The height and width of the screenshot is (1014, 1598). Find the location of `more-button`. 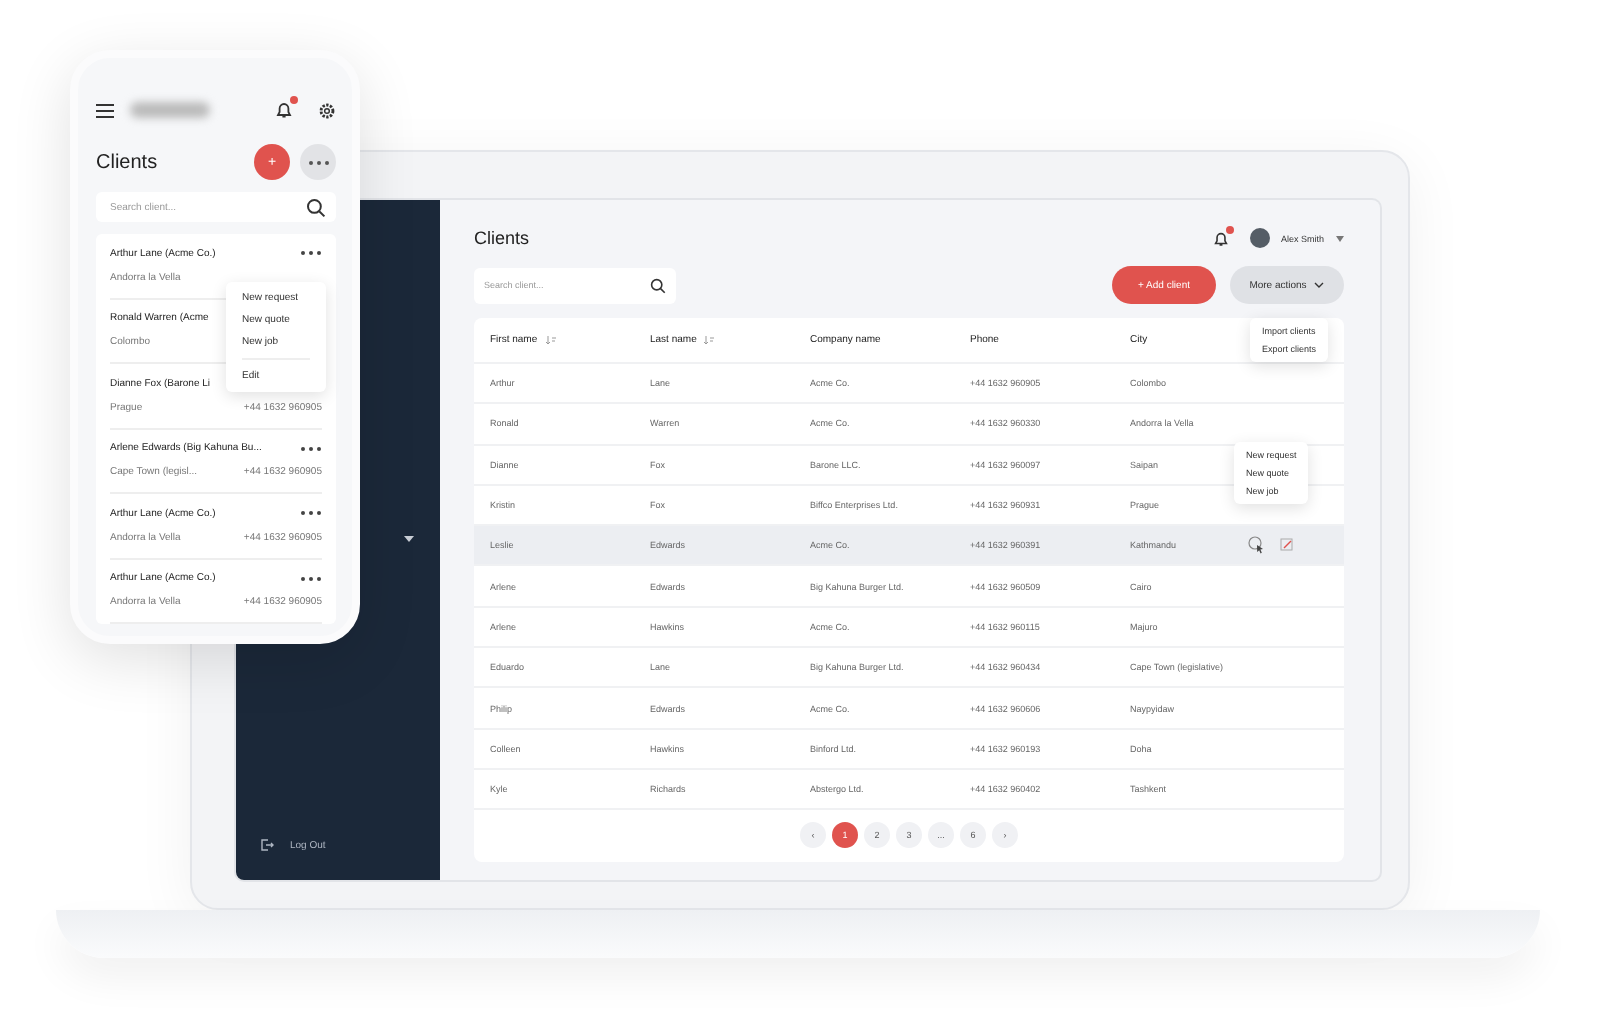

more-button is located at coordinates (318, 162).